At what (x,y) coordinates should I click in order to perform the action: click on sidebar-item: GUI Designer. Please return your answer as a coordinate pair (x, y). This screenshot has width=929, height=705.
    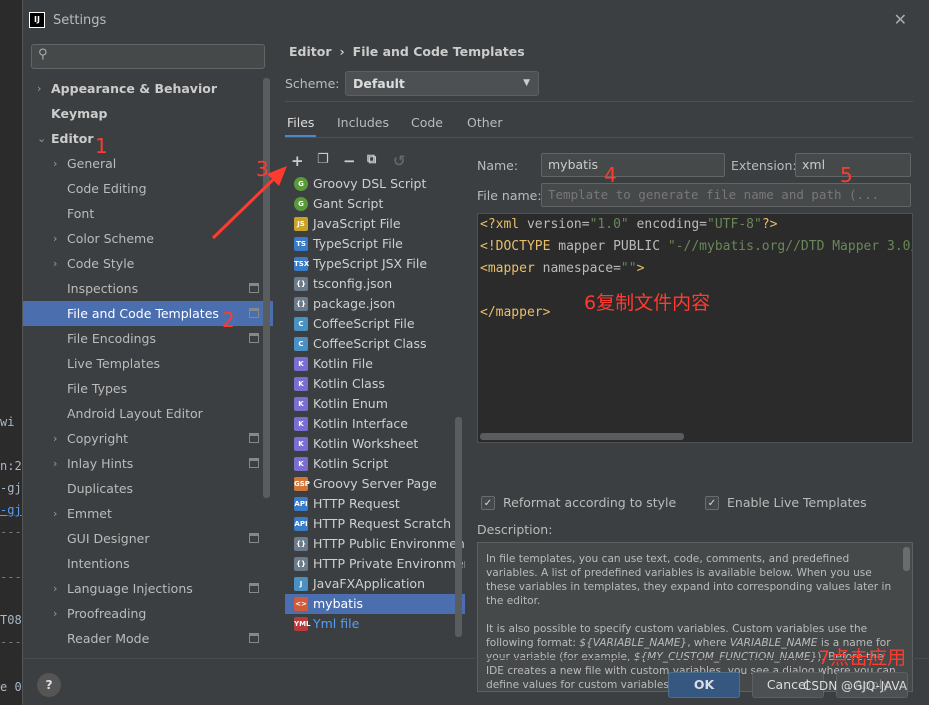
    Looking at the image, I should click on (148, 538).